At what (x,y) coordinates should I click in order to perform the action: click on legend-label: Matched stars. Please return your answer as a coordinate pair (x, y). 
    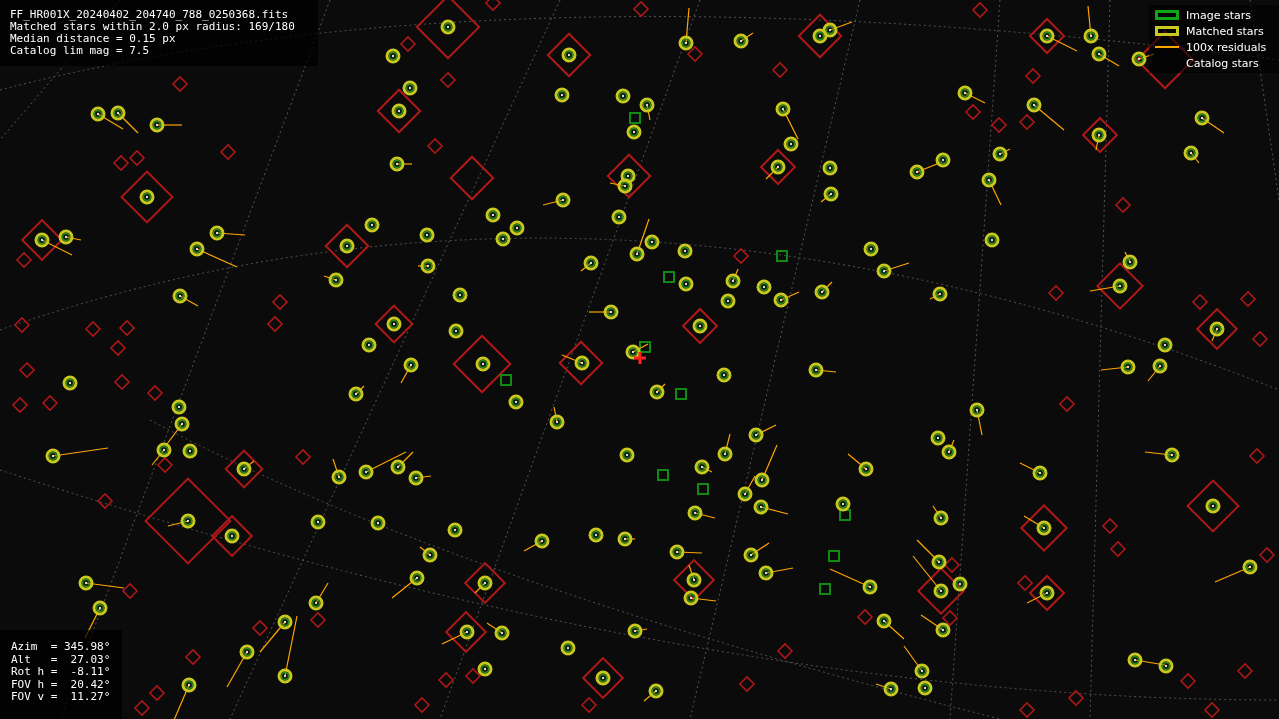
    Looking at the image, I should click on (1225, 31).